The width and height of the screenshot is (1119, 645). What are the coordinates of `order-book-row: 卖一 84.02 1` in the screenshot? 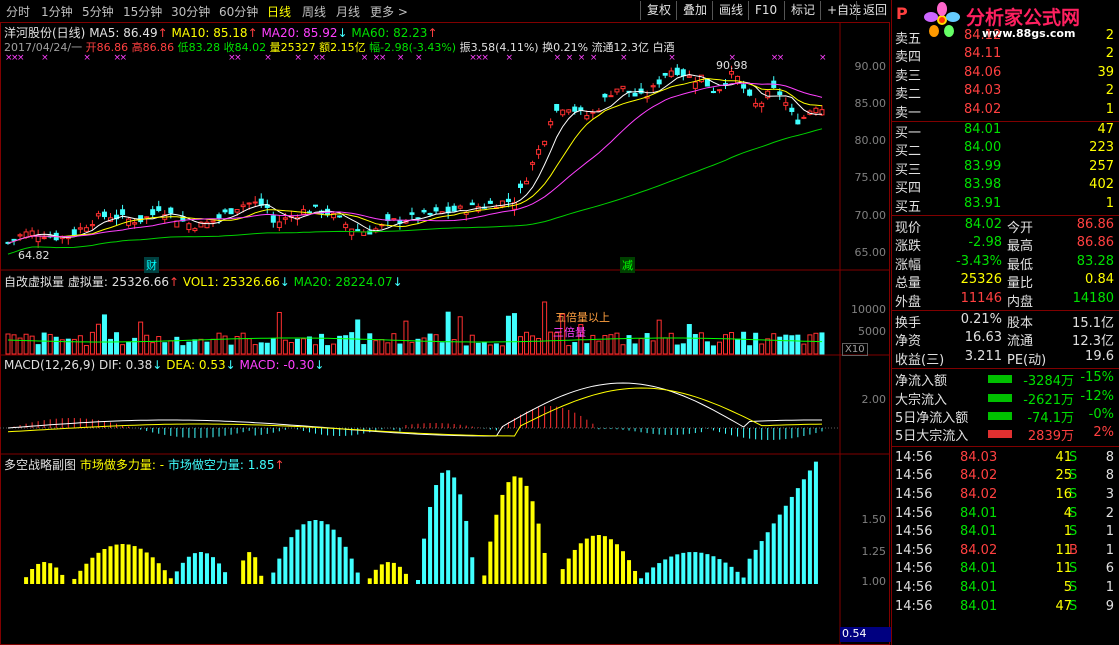 It's located at (1005, 111).